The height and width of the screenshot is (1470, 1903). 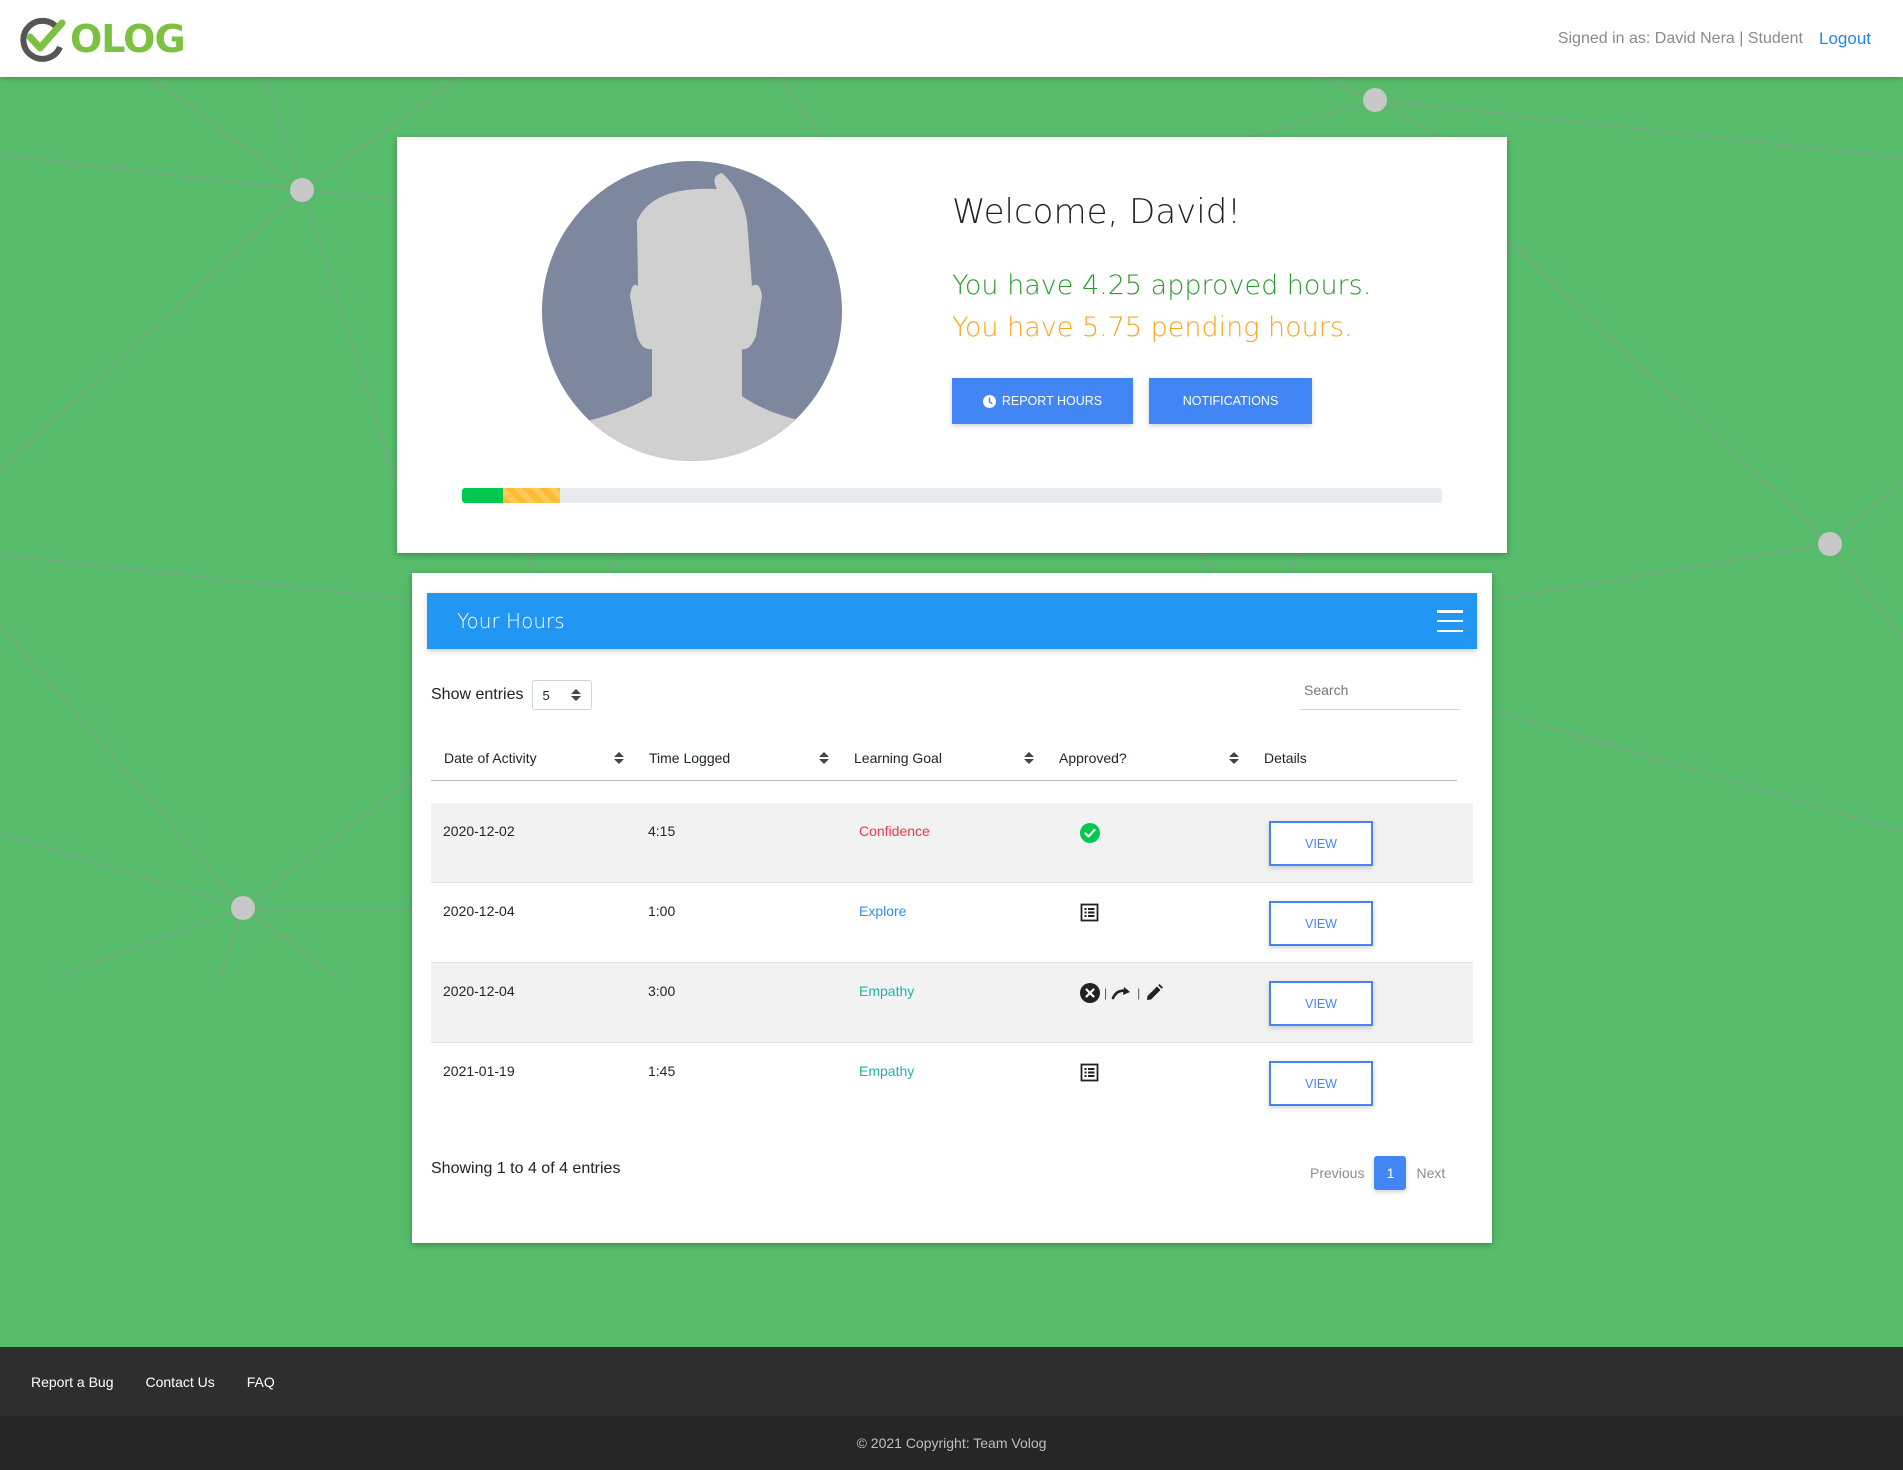 I want to click on hours-progress-bar, so click(x=952, y=495).